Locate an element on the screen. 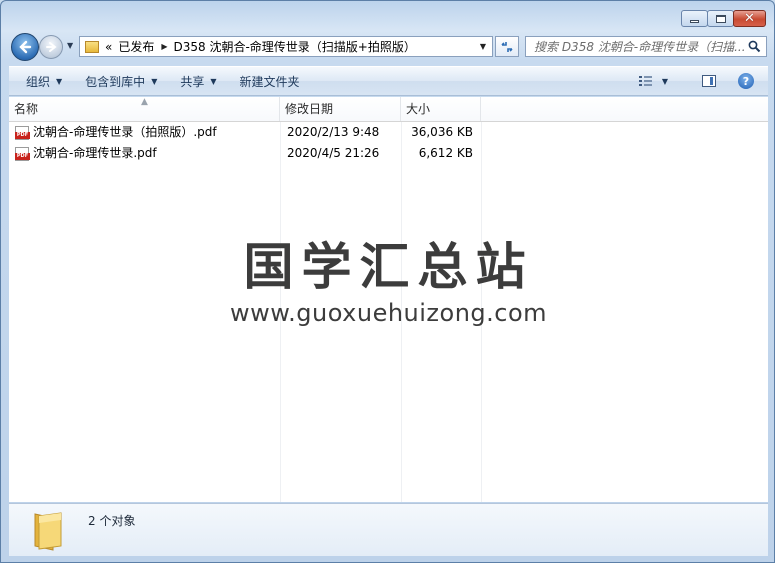 This screenshot has width=775, height=563. minimize-button is located at coordinates (694, 18).